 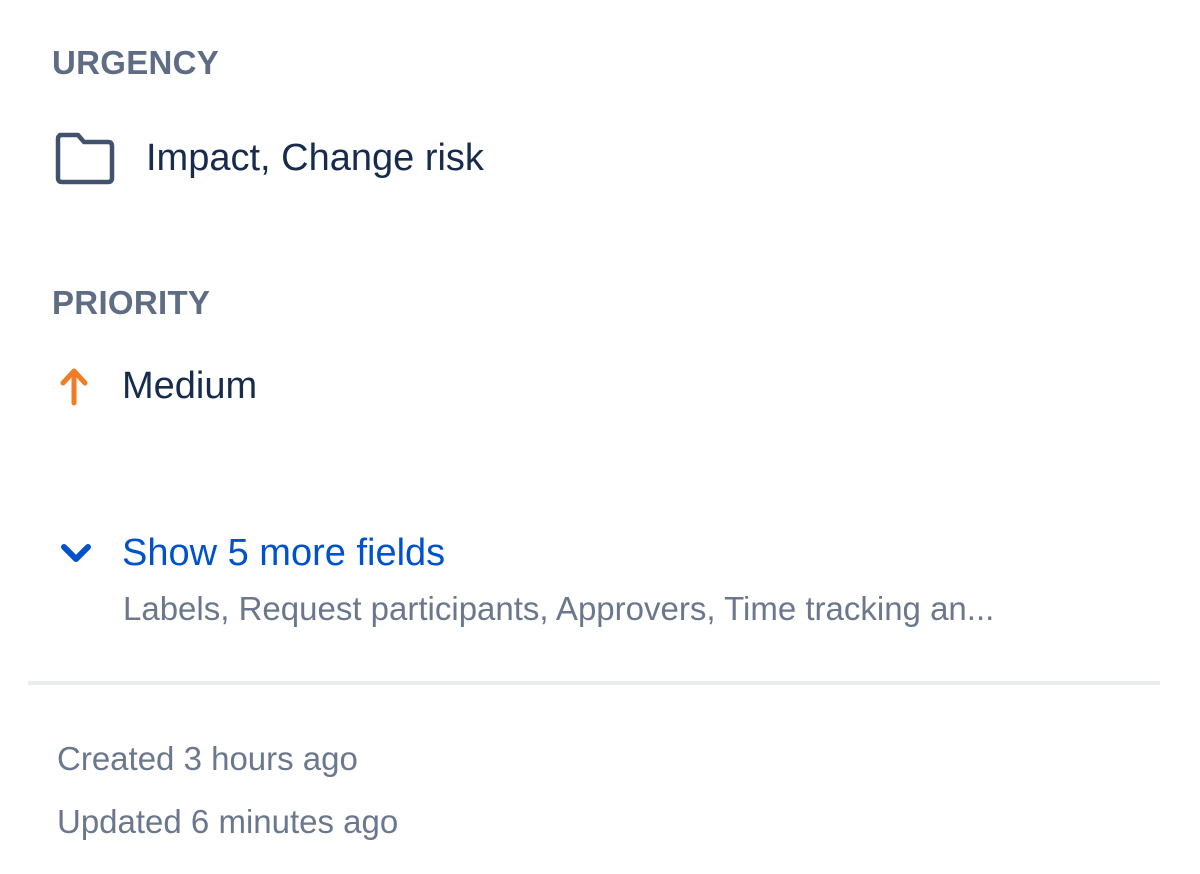 What do you see at coordinates (594, 683) in the screenshot?
I see `divider` at bounding box center [594, 683].